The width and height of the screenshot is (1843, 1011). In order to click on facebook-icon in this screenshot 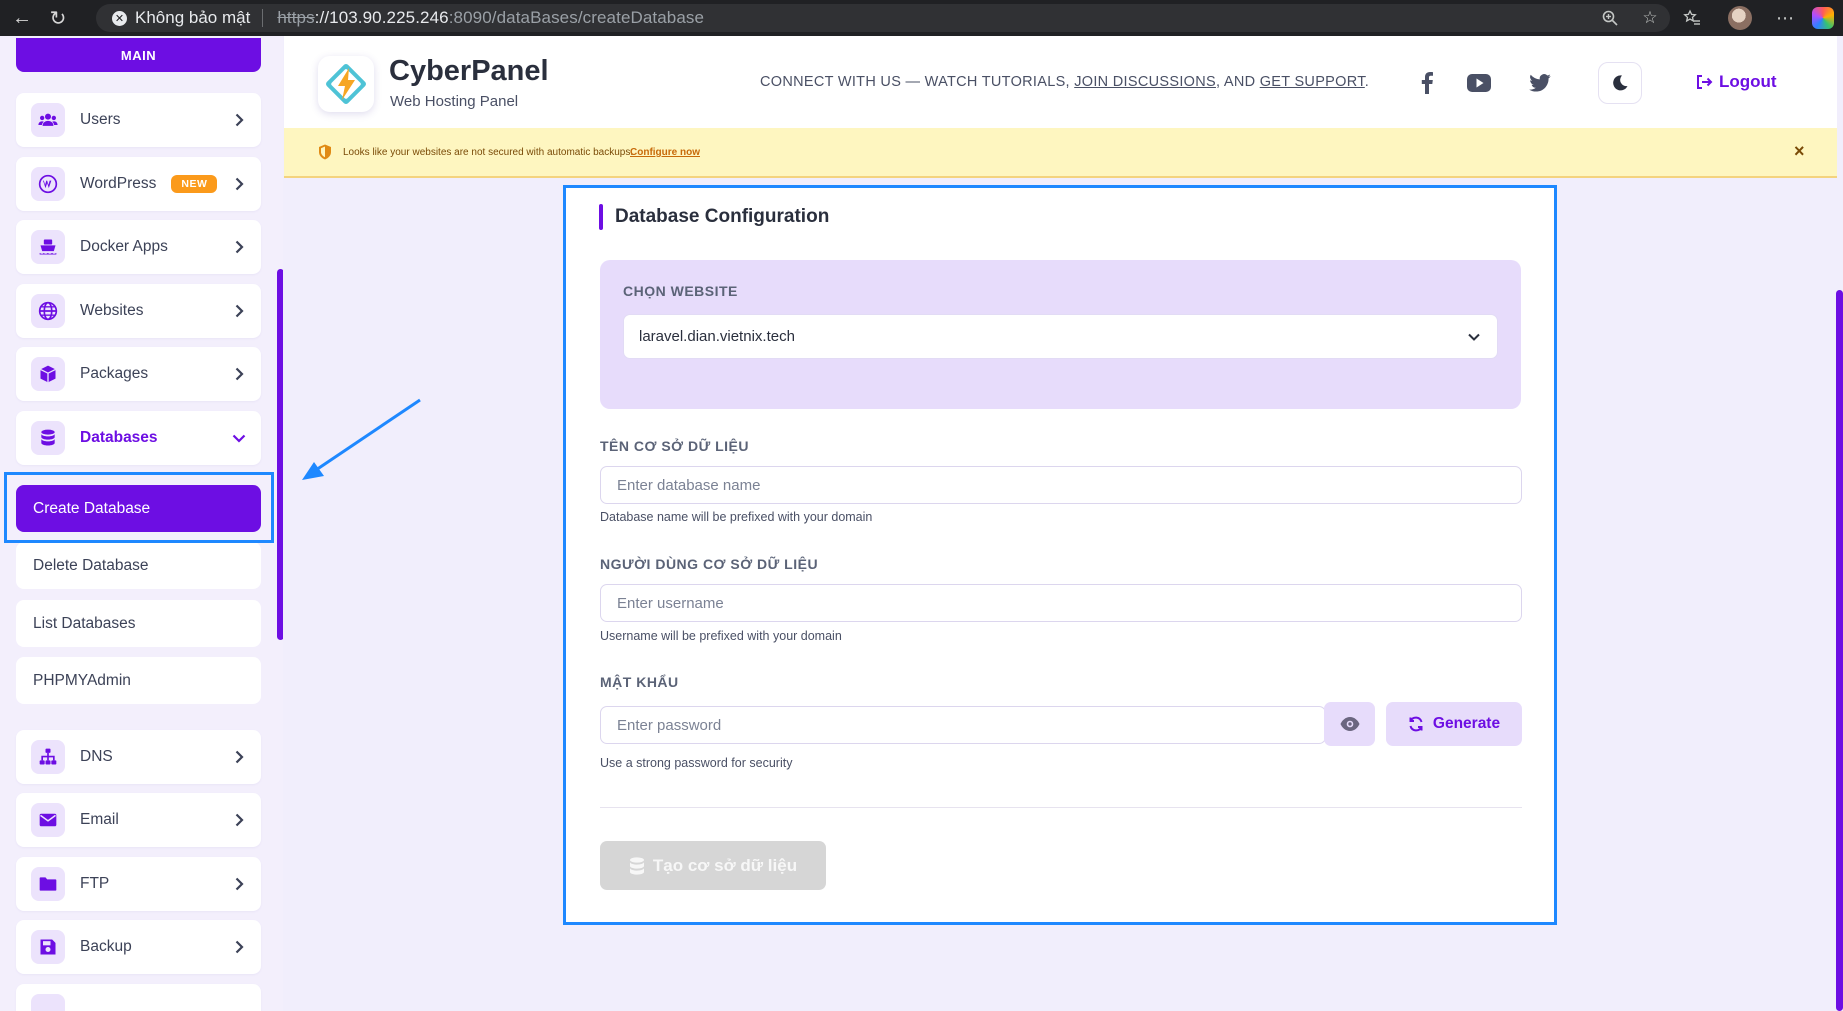, I will do `click(1427, 83)`.